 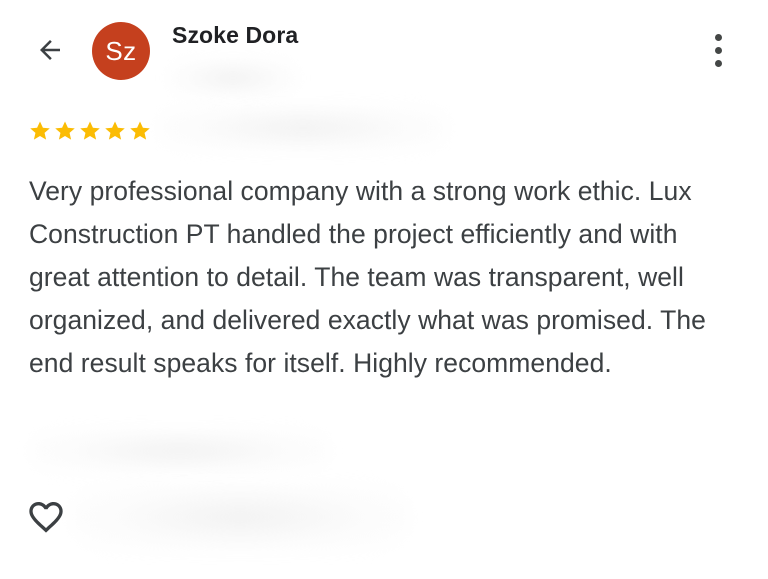 What do you see at coordinates (180, 451) in the screenshot?
I see `redacted-review-extra` at bounding box center [180, 451].